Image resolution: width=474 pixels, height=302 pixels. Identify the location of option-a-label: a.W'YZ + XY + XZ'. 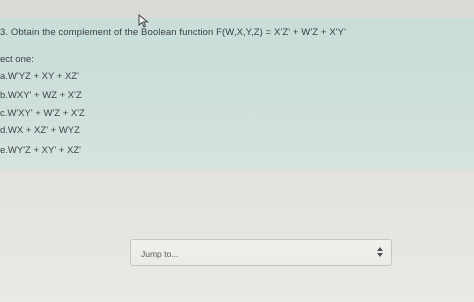
(39, 76).